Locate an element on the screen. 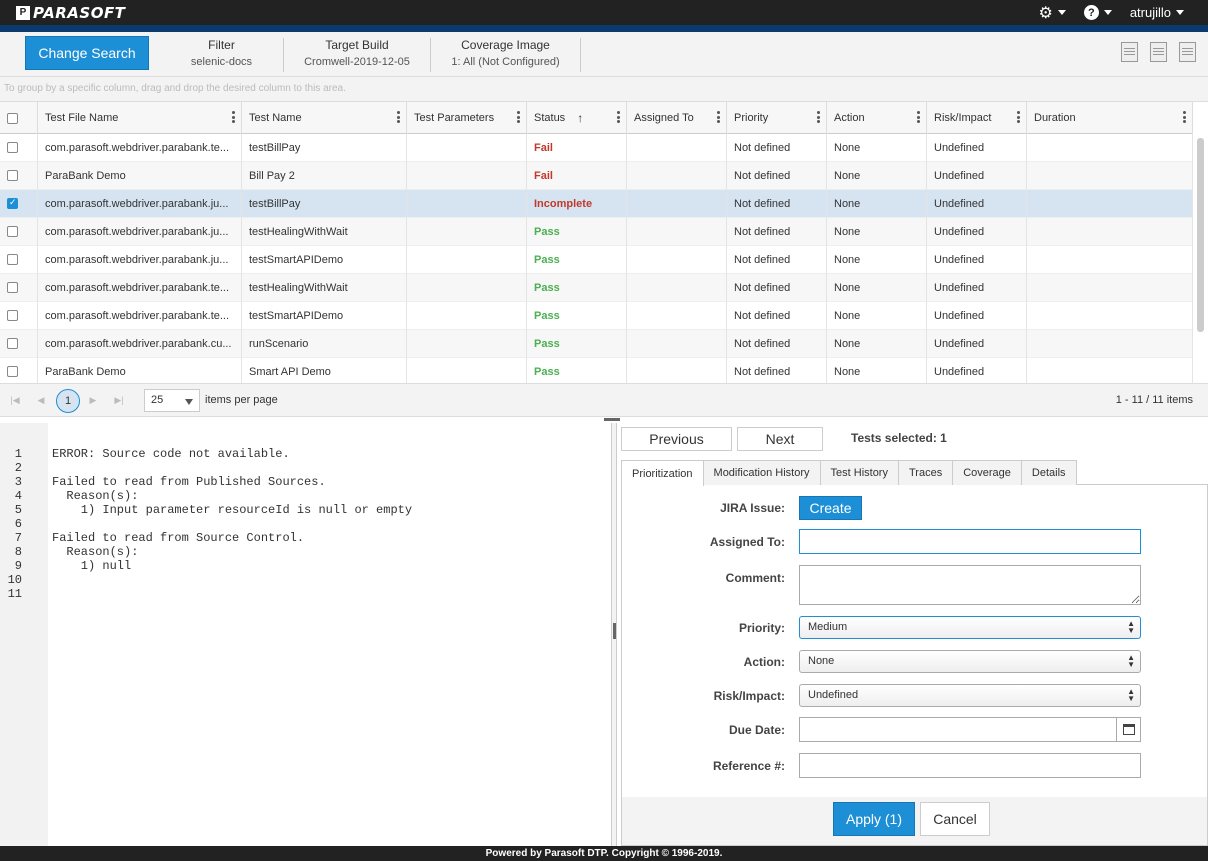  cancel-button: Cancel is located at coordinates (955, 819).